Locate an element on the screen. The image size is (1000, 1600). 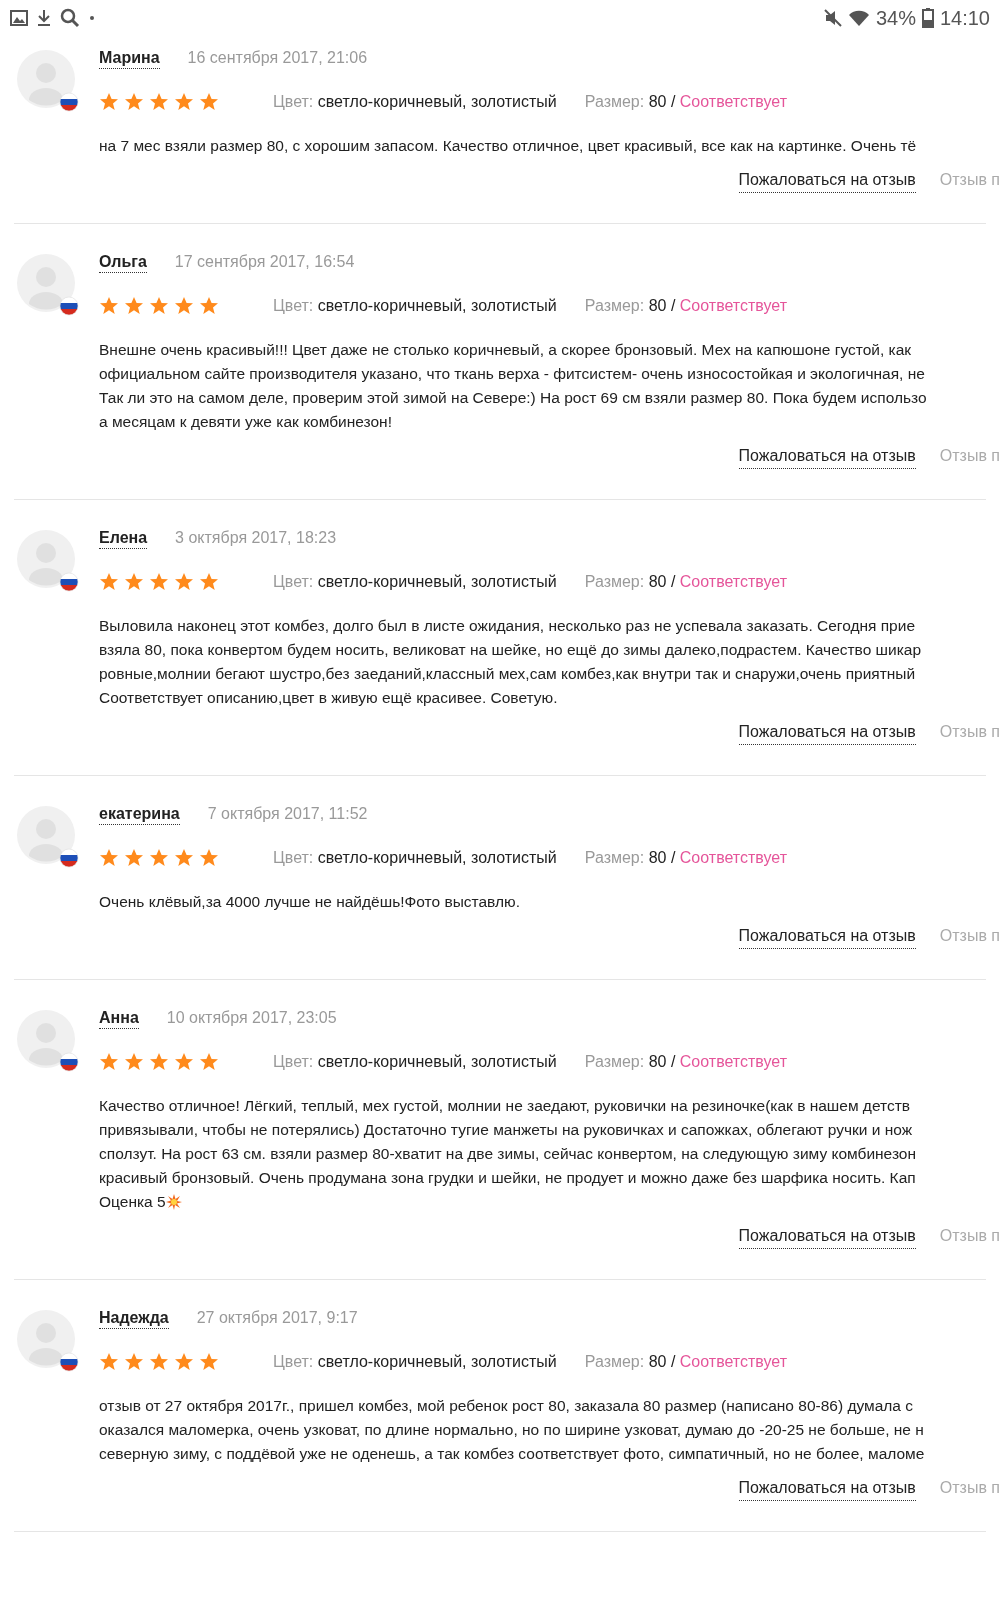
mute-icon is located at coordinates (832, 18).